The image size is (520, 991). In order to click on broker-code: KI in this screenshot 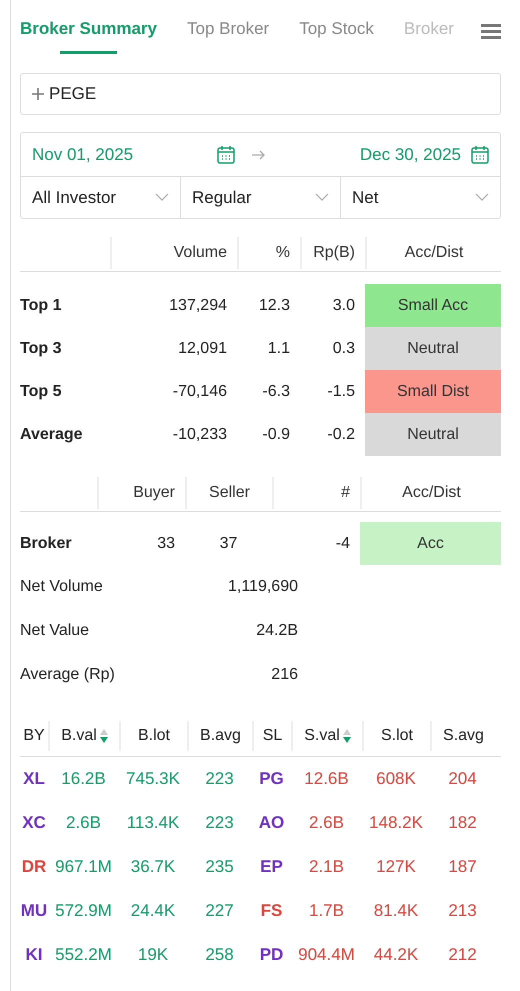, I will do `click(34, 955)`.